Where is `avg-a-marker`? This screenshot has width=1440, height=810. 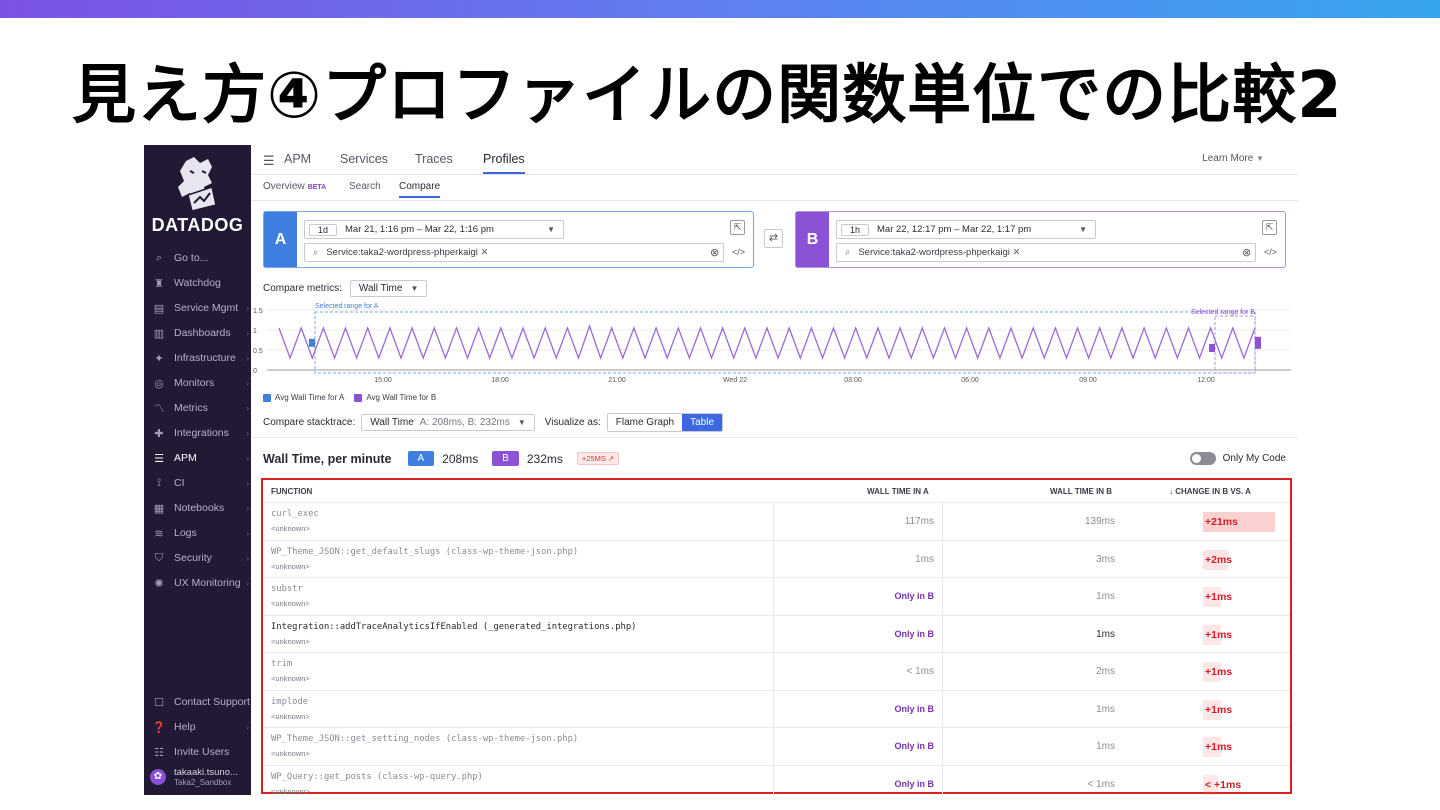
avg-a-marker is located at coordinates (312, 342).